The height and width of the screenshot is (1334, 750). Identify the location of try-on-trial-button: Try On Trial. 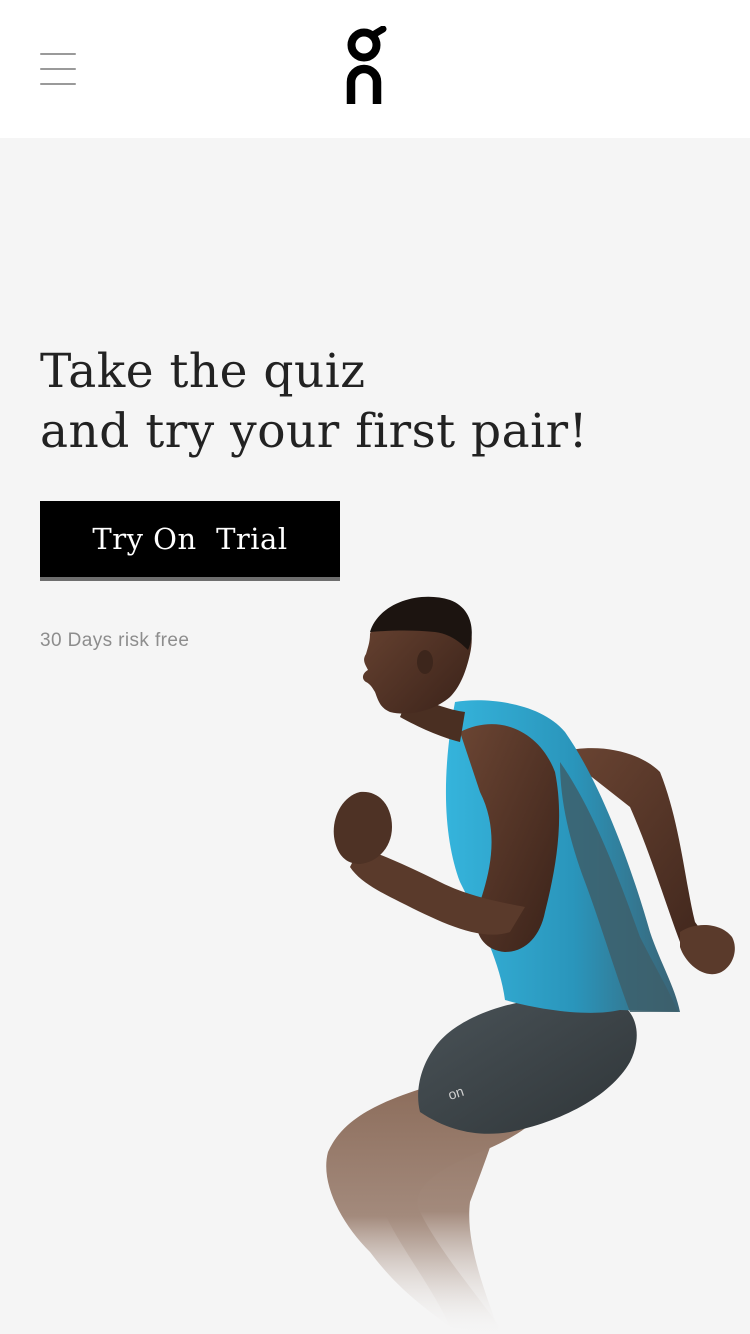
(190, 541).